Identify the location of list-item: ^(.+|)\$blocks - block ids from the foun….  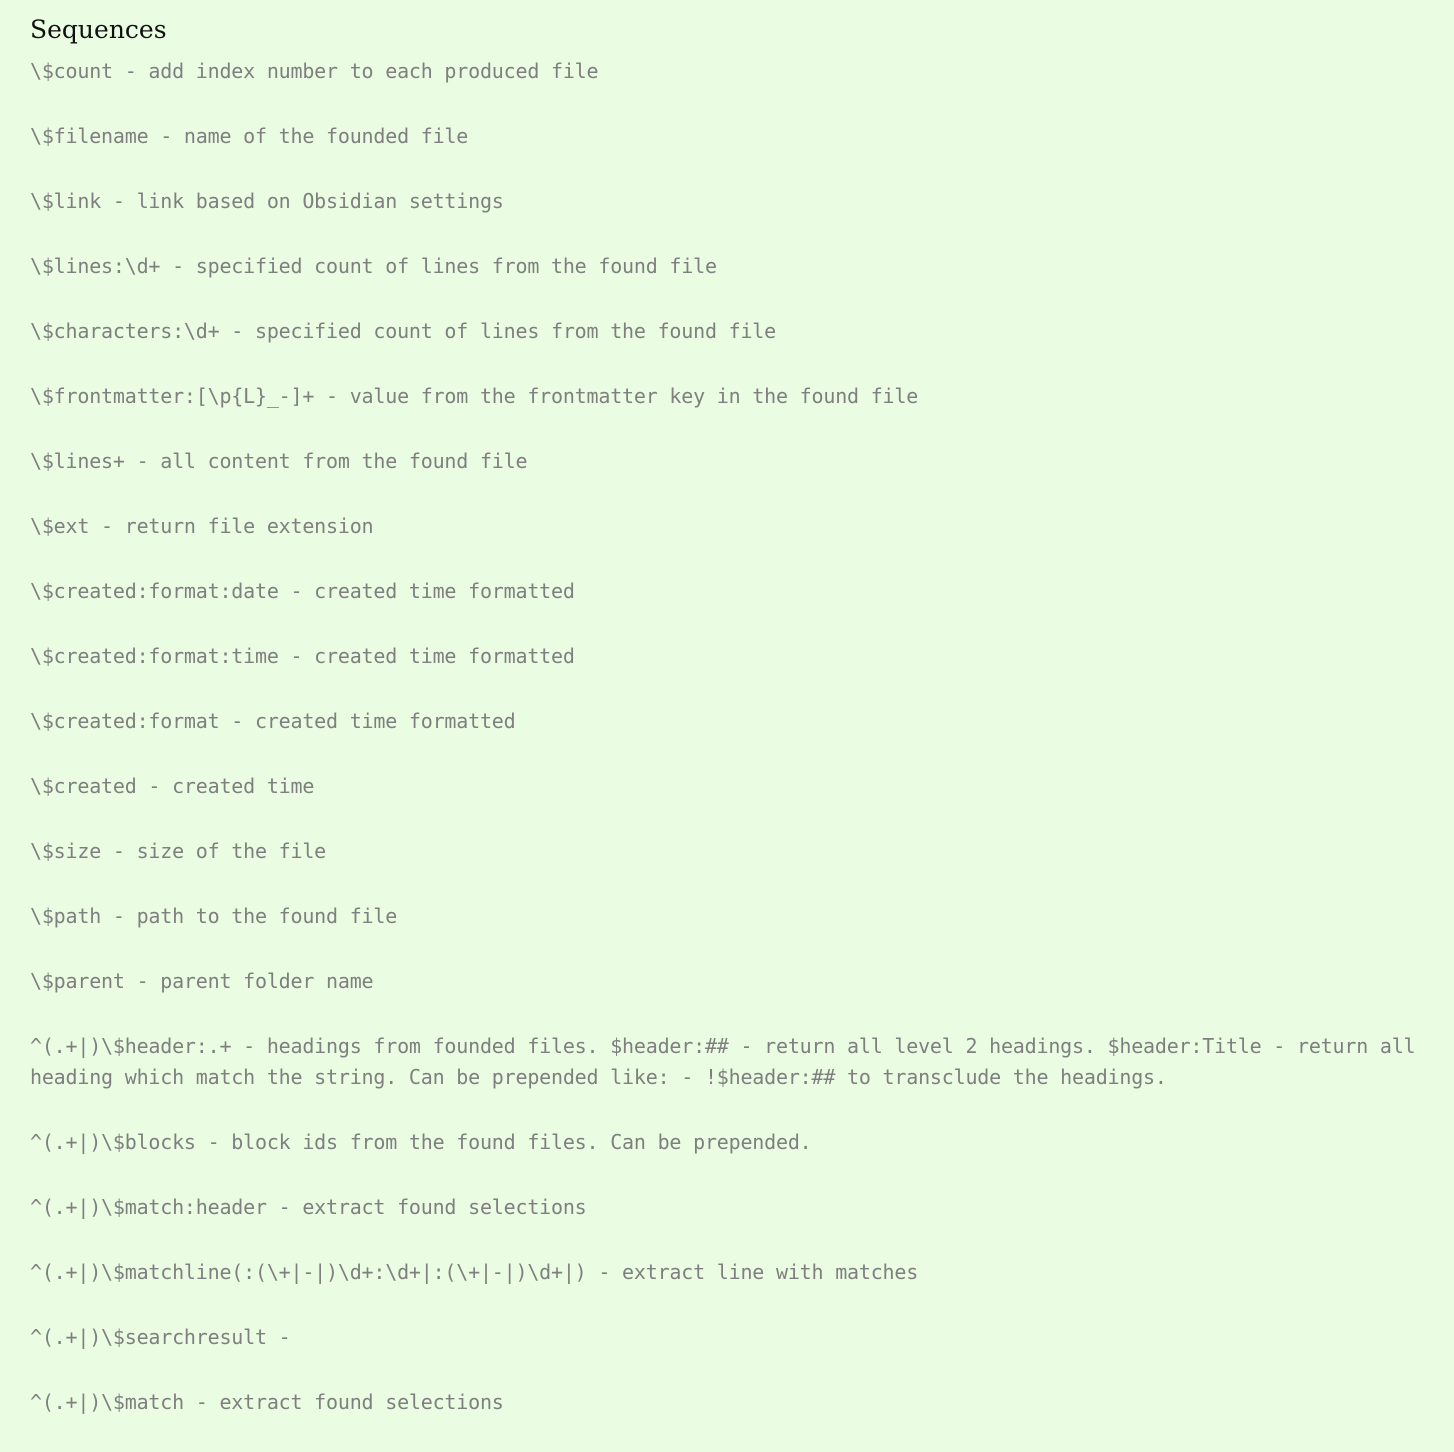
(421, 1142).